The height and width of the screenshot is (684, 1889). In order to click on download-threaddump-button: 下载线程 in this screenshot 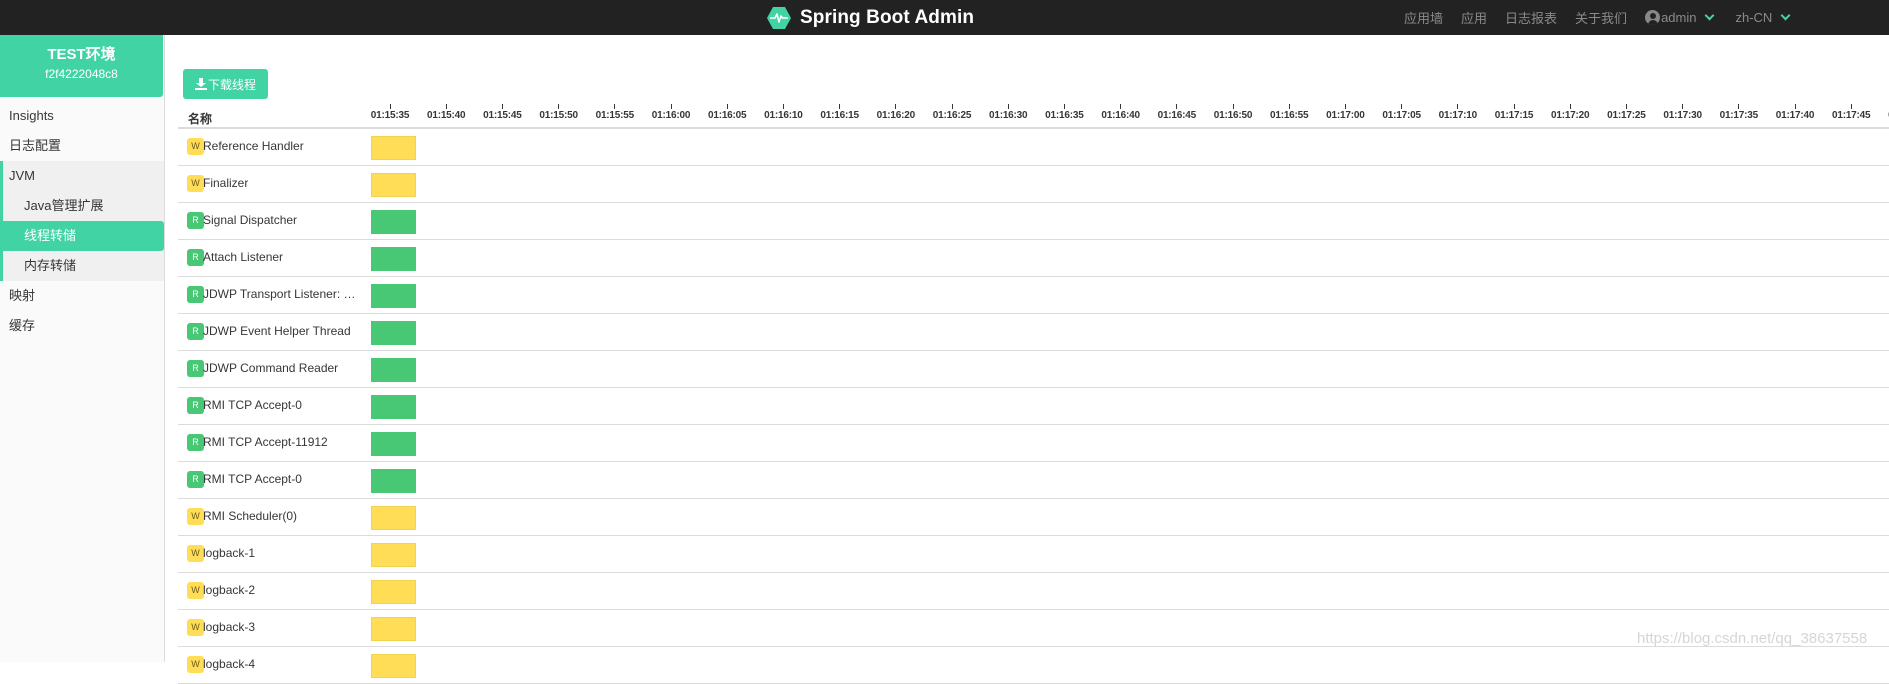, I will do `click(226, 84)`.